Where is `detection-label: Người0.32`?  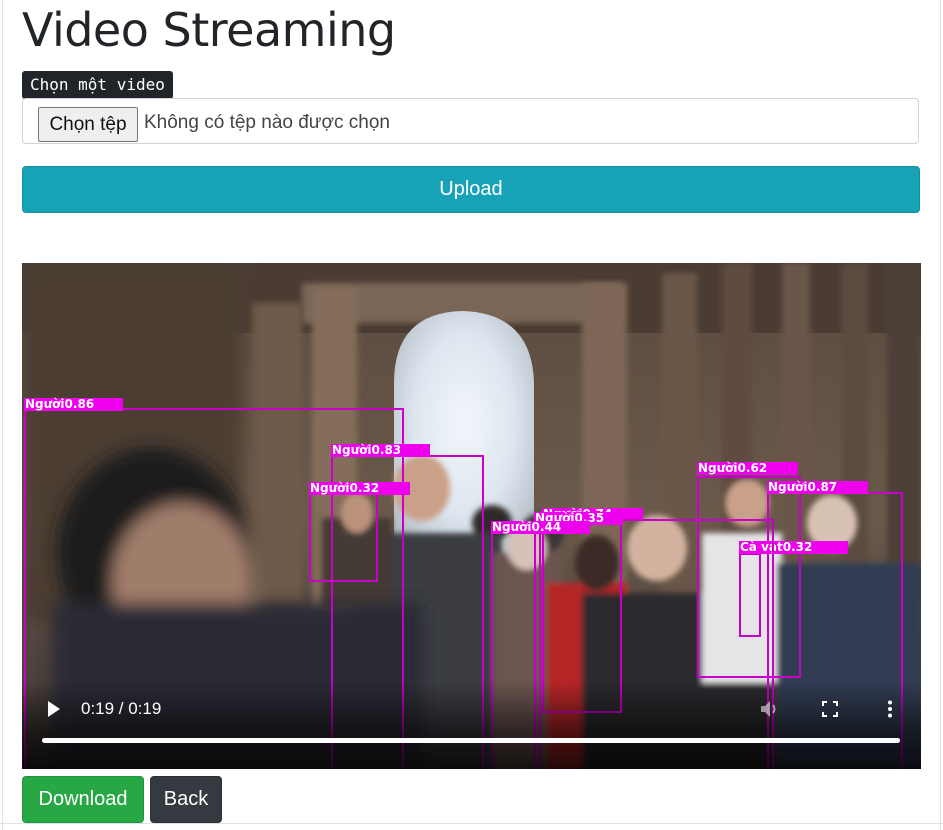
detection-label: Người0.32 is located at coordinates (359, 488).